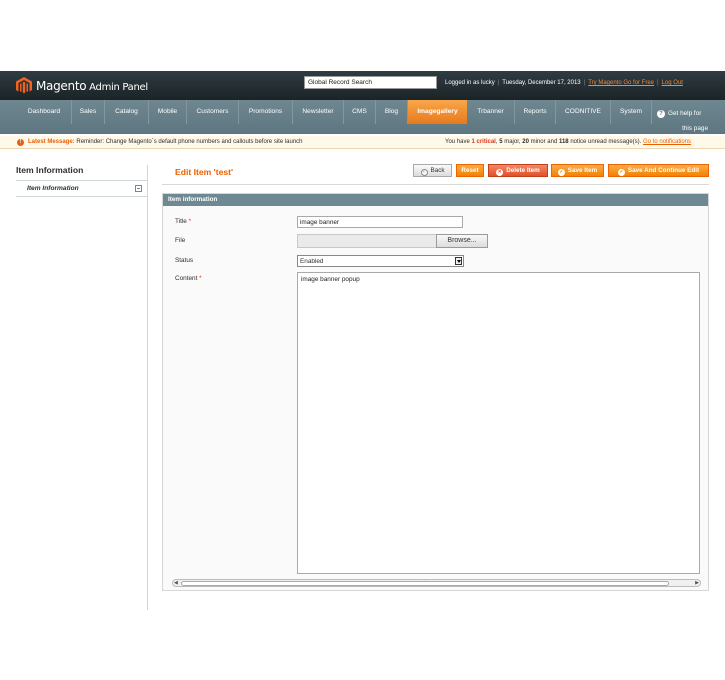  I want to click on chevron-down-icon, so click(458, 261).